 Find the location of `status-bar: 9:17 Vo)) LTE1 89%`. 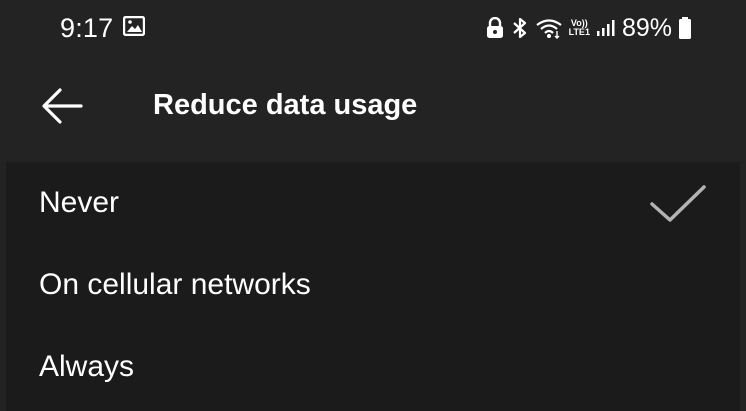

status-bar: 9:17 Vo)) LTE1 89% is located at coordinates (373, 28).